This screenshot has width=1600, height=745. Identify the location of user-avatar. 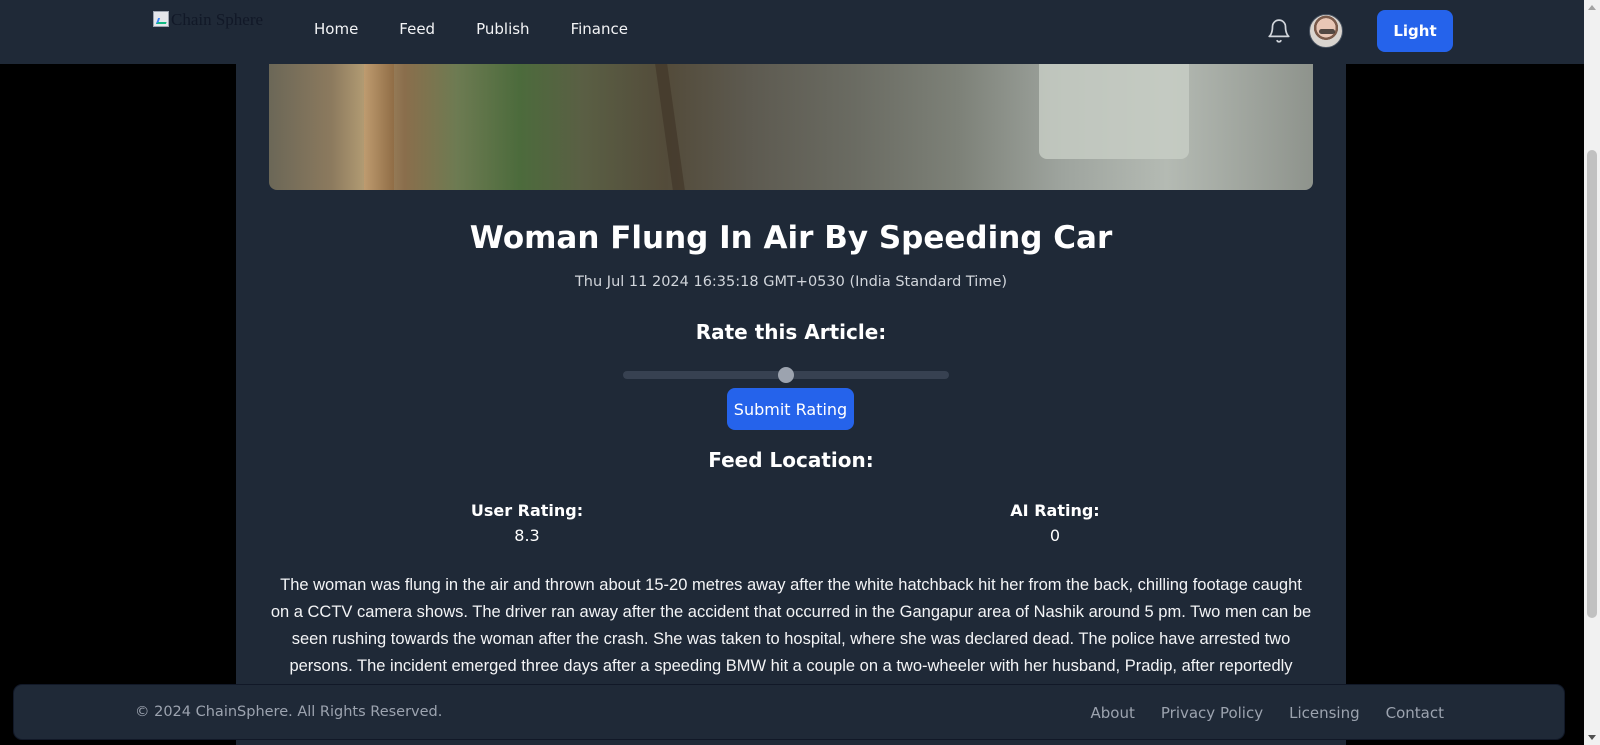
(1326, 31).